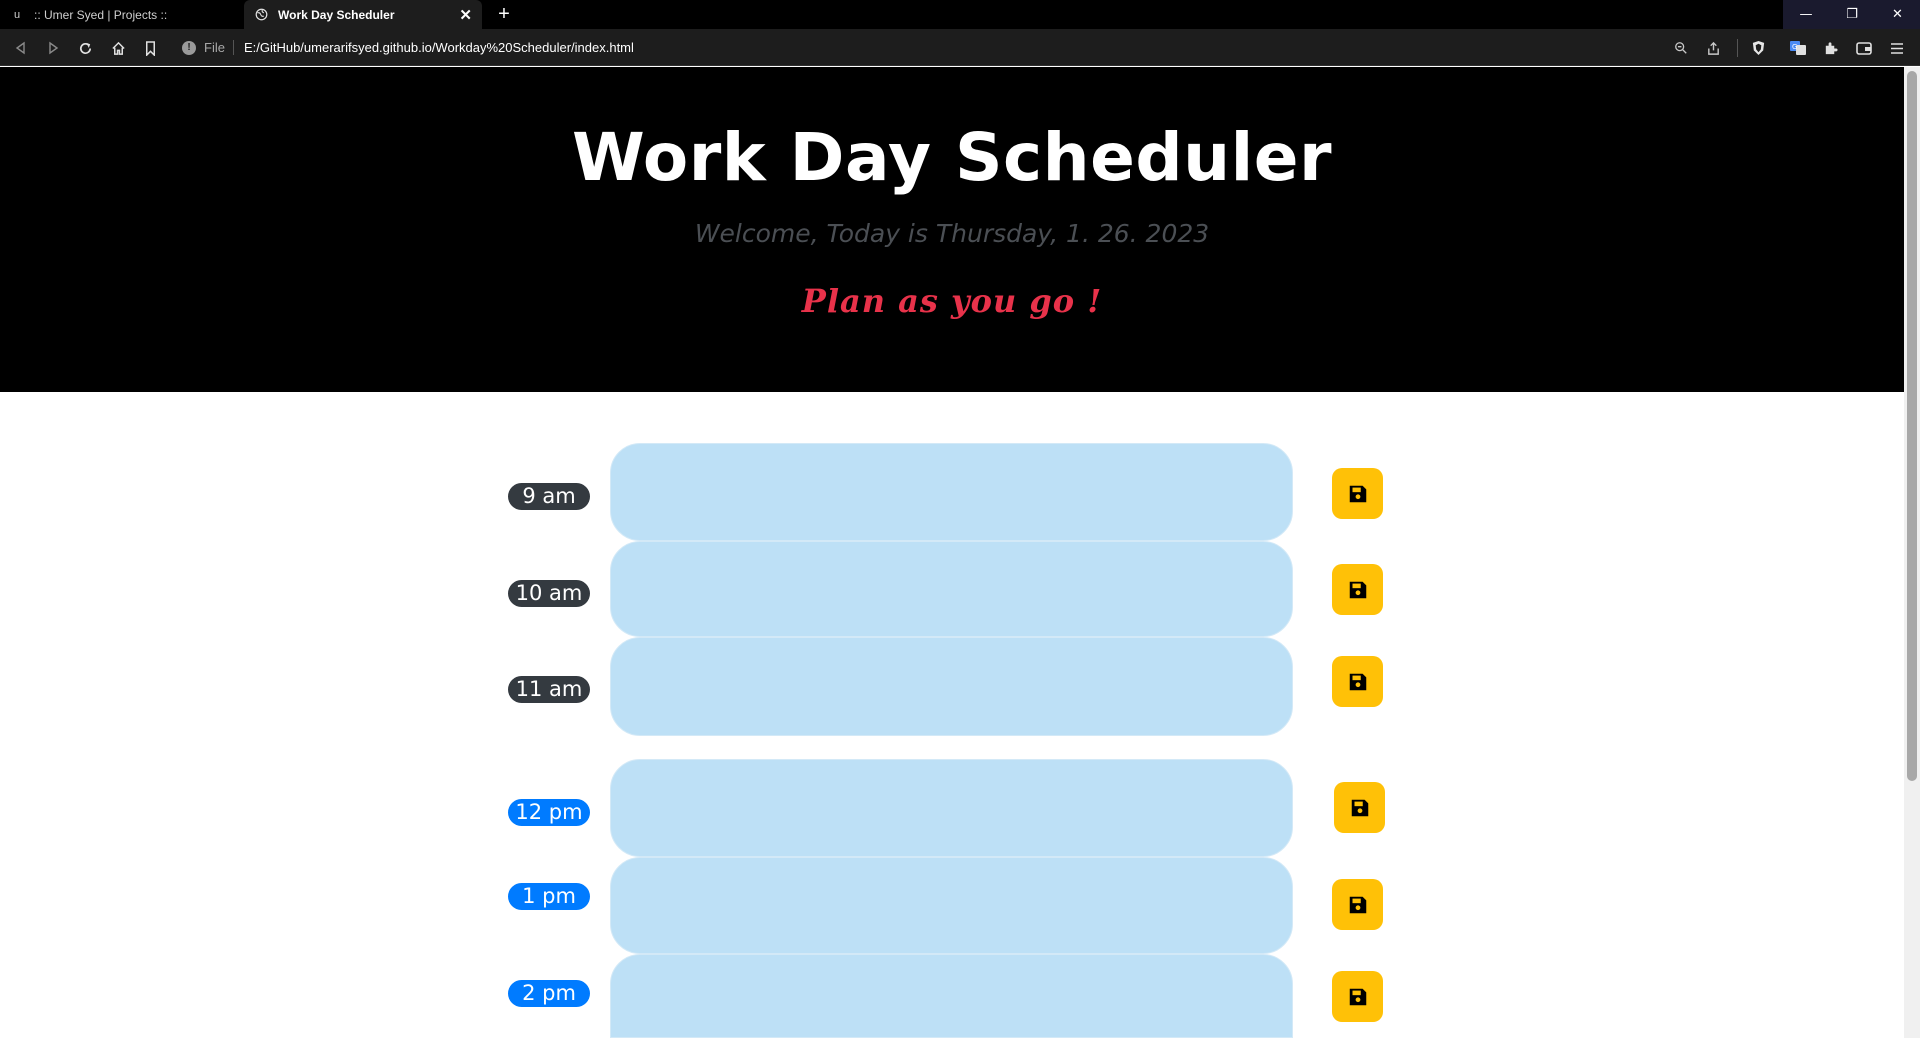 This screenshot has height=1038, width=1920. What do you see at coordinates (465, 15) in the screenshot?
I see `close-tab-icon: ✕` at bounding box center [465, 15].